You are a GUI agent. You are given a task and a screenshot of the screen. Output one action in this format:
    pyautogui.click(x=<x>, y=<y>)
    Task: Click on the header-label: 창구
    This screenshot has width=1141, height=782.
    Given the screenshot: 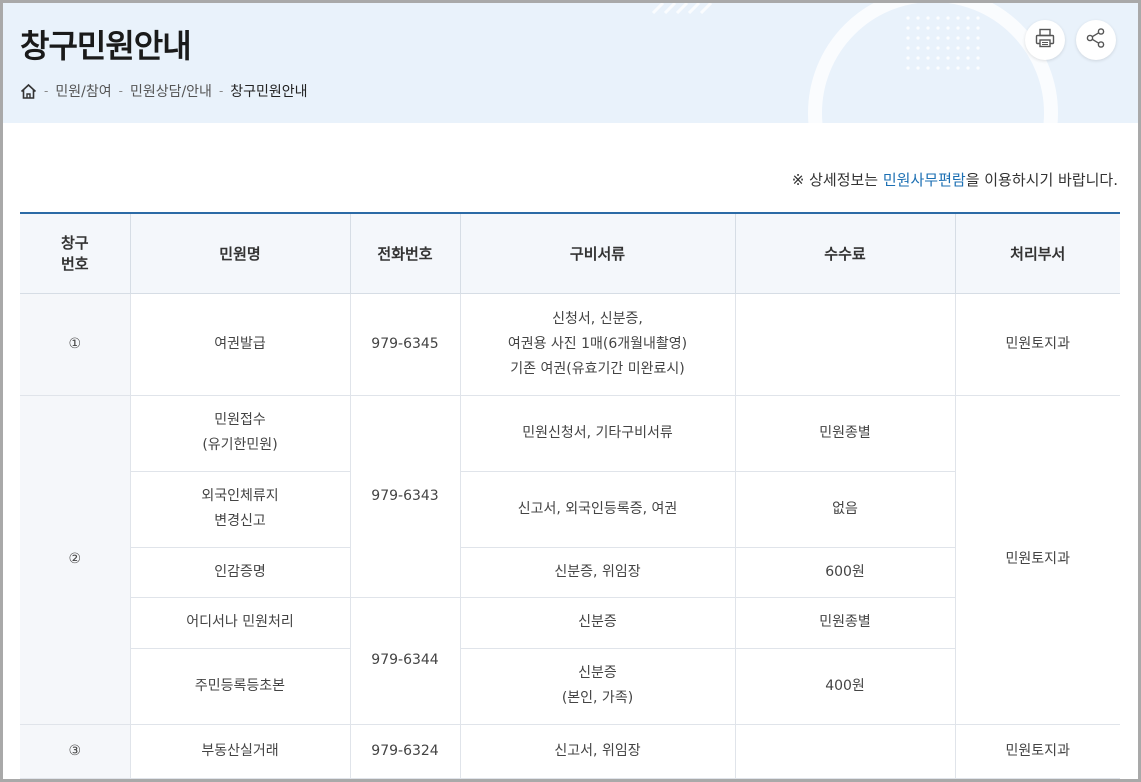 What is the action you would take?
    pyautogui.click(x=74, y=243)
    